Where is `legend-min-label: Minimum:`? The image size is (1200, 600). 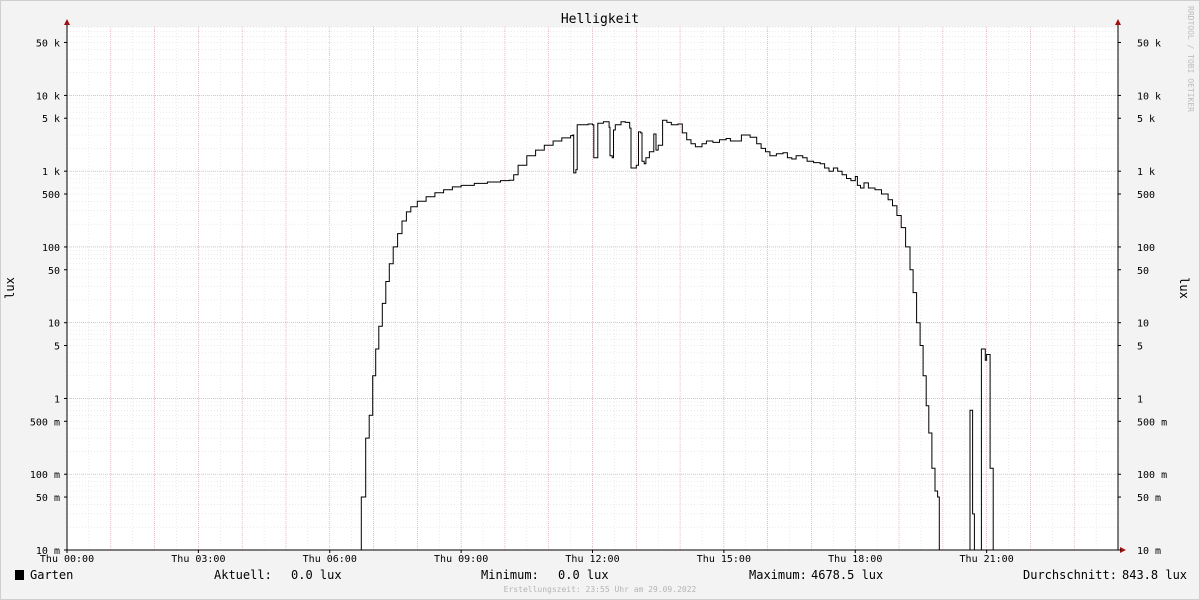
legend-min-label: Minimum: is located at coordinates (510, 575).